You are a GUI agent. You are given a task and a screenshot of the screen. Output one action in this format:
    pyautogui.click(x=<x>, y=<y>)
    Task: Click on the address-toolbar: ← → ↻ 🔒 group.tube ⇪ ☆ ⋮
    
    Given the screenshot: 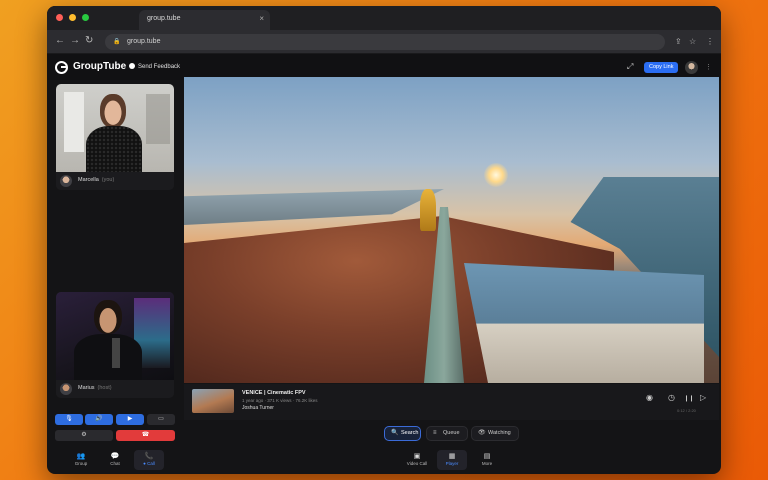 What is the action you would take?
    pyautogui.click(x=384, y=42)
    